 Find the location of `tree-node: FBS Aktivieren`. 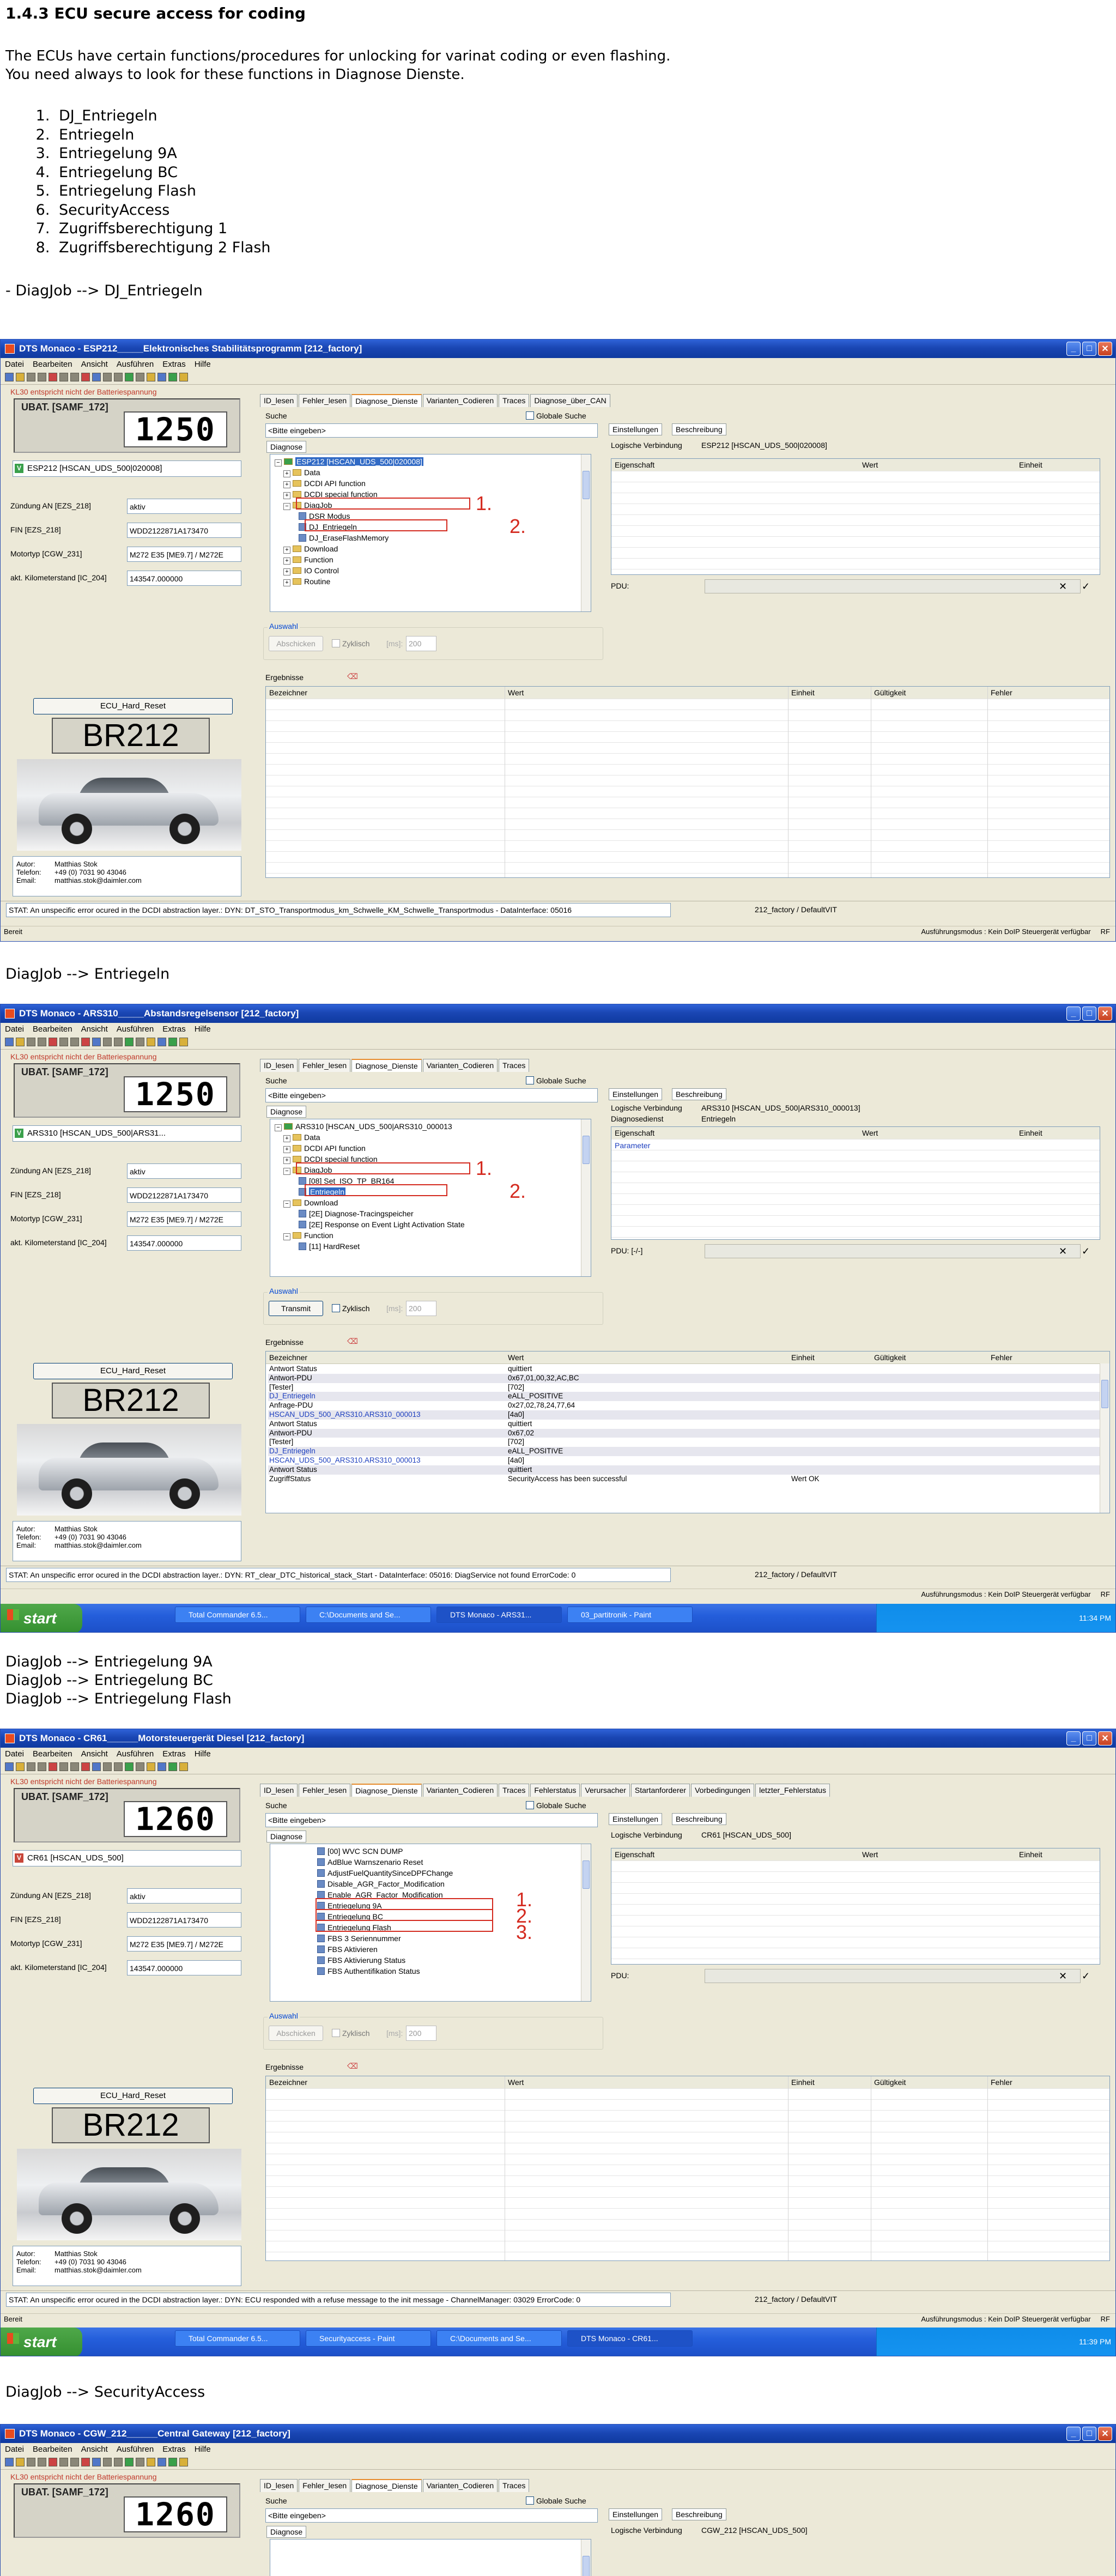

tree-node: FBS Aktivieren is located at coordinates (347, 1949).